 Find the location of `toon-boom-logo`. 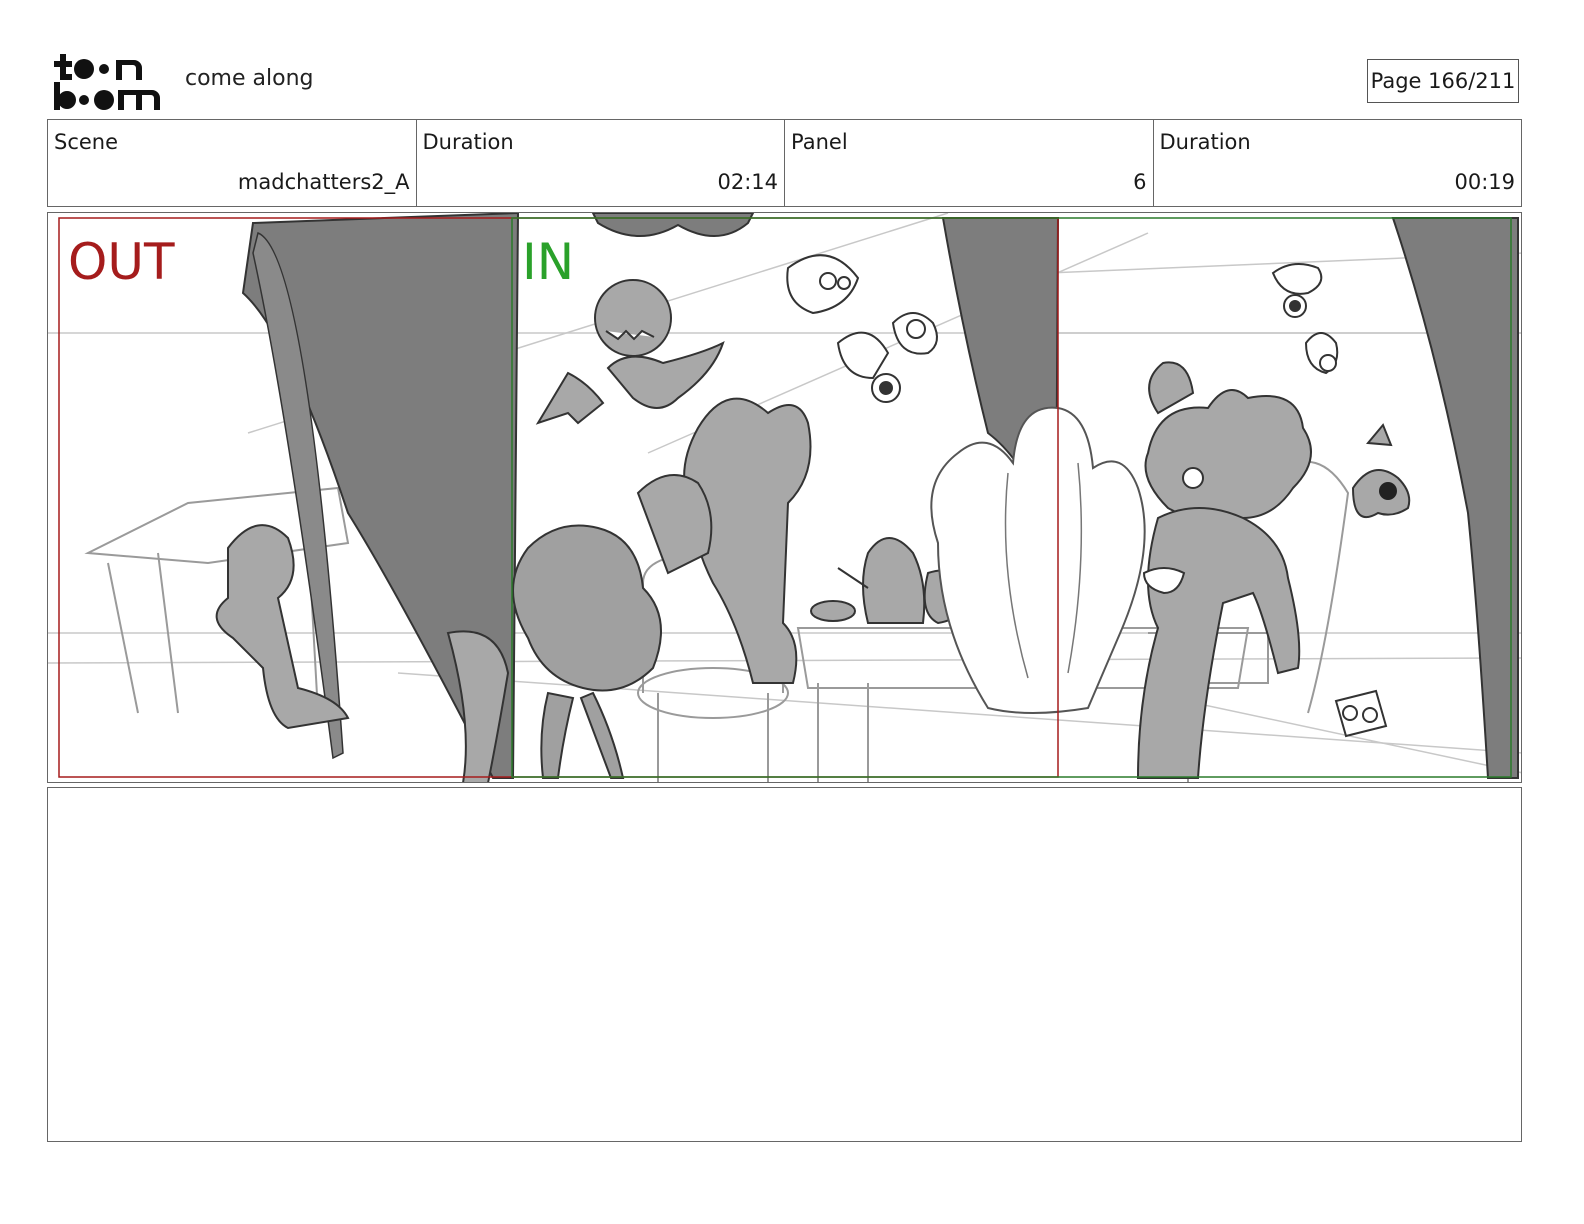

toon-boom-logo is located at coordinates (108, 82).